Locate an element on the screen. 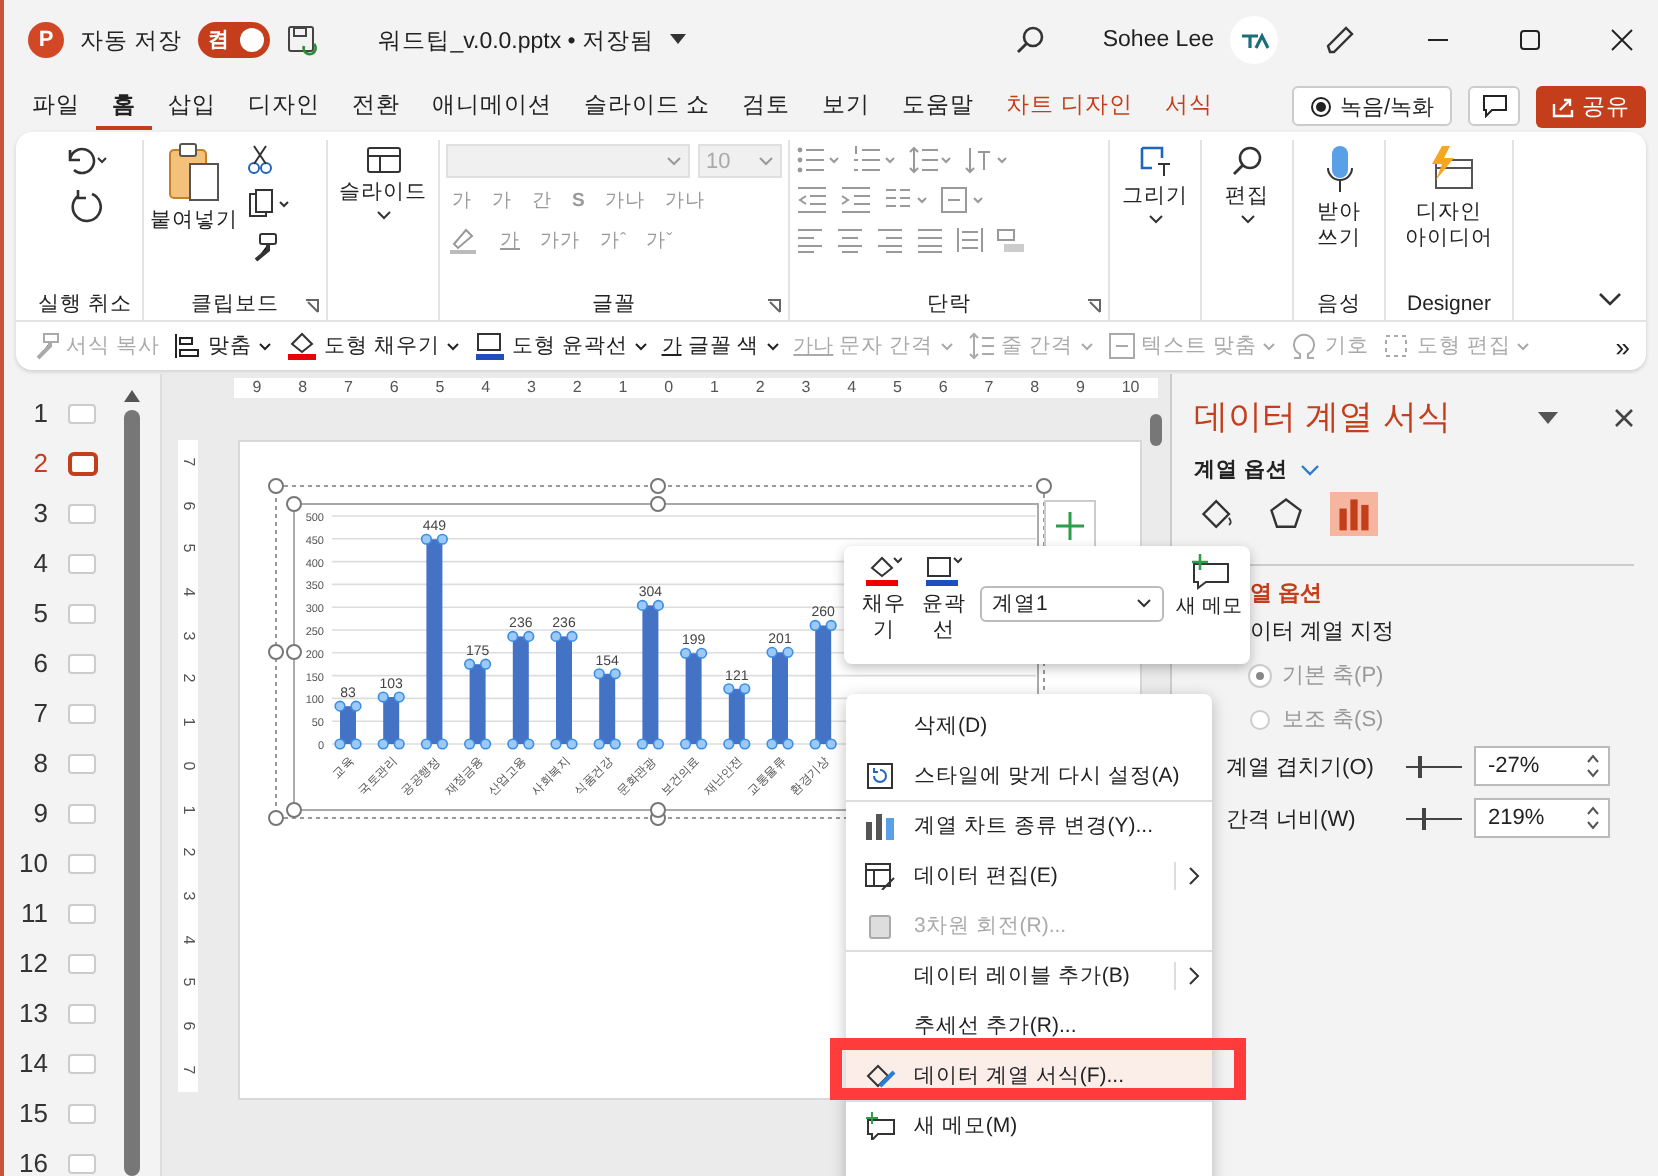 The height and width of the screenshot is (1176, 1658). ribbon-tab: 전환 is located at coordinates (376, 106).